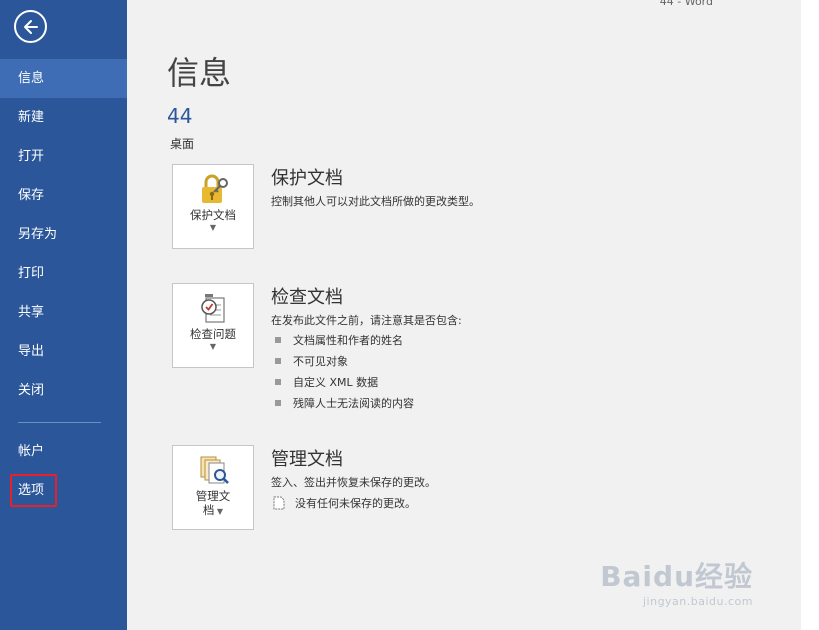 Image resolution: width=819 pixels, height=630 pixels. I want to click on inspect-bullet-text: 不可见对象, so click(320, 361).